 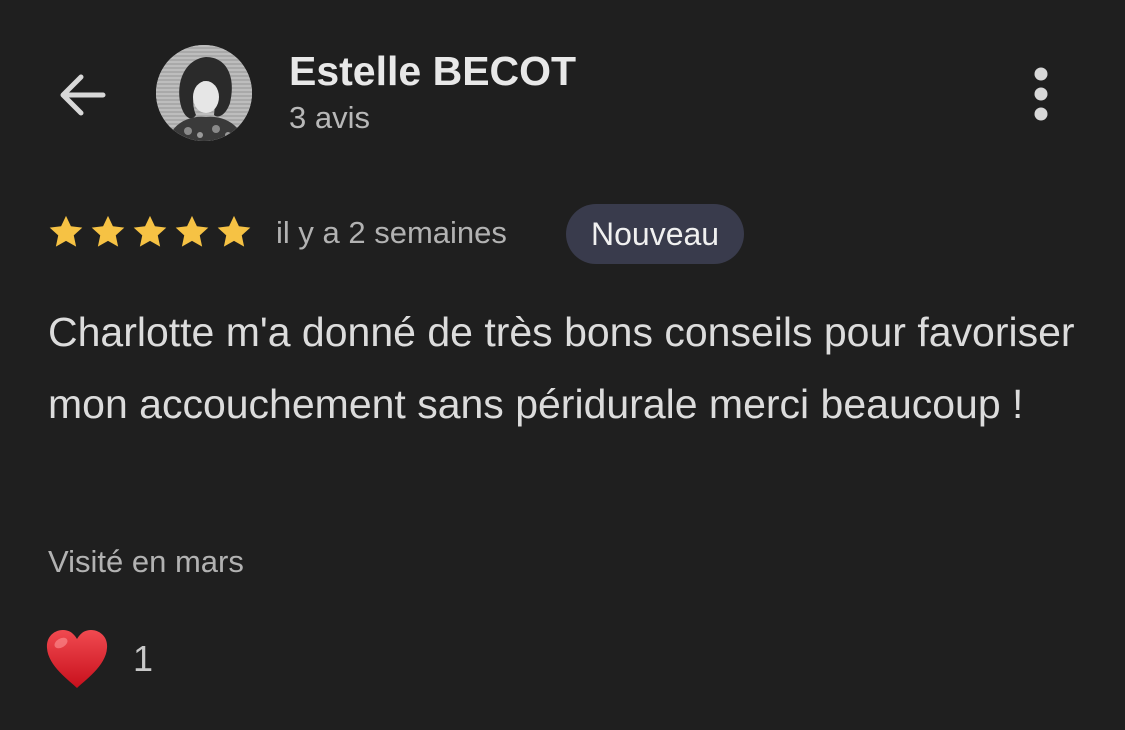 I want to click on back-button, so click(x=83, y=95).